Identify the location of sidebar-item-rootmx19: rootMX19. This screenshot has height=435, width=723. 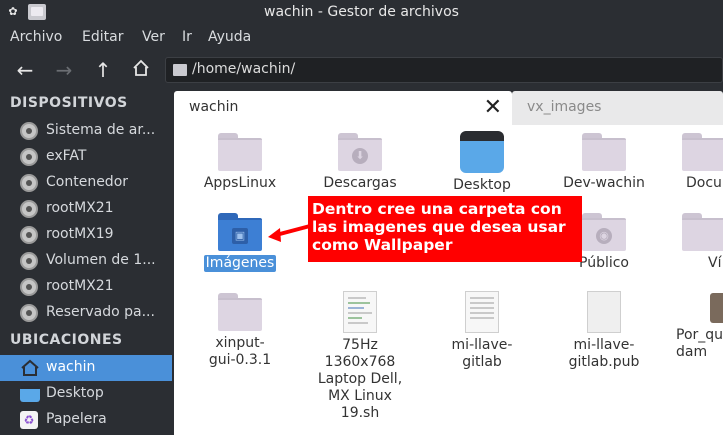
(86, 235).